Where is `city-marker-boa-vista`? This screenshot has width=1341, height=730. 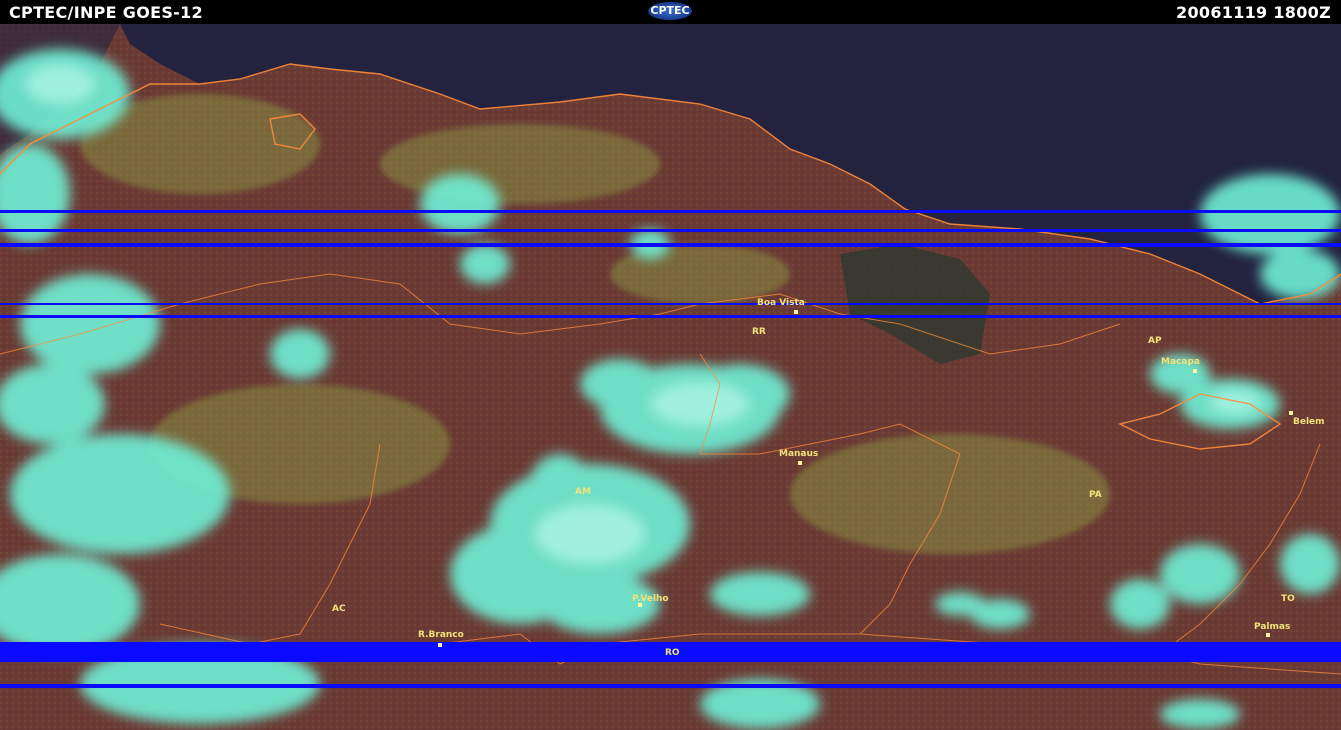 city-marker-boa-vista is located at coordinates (796, 312).